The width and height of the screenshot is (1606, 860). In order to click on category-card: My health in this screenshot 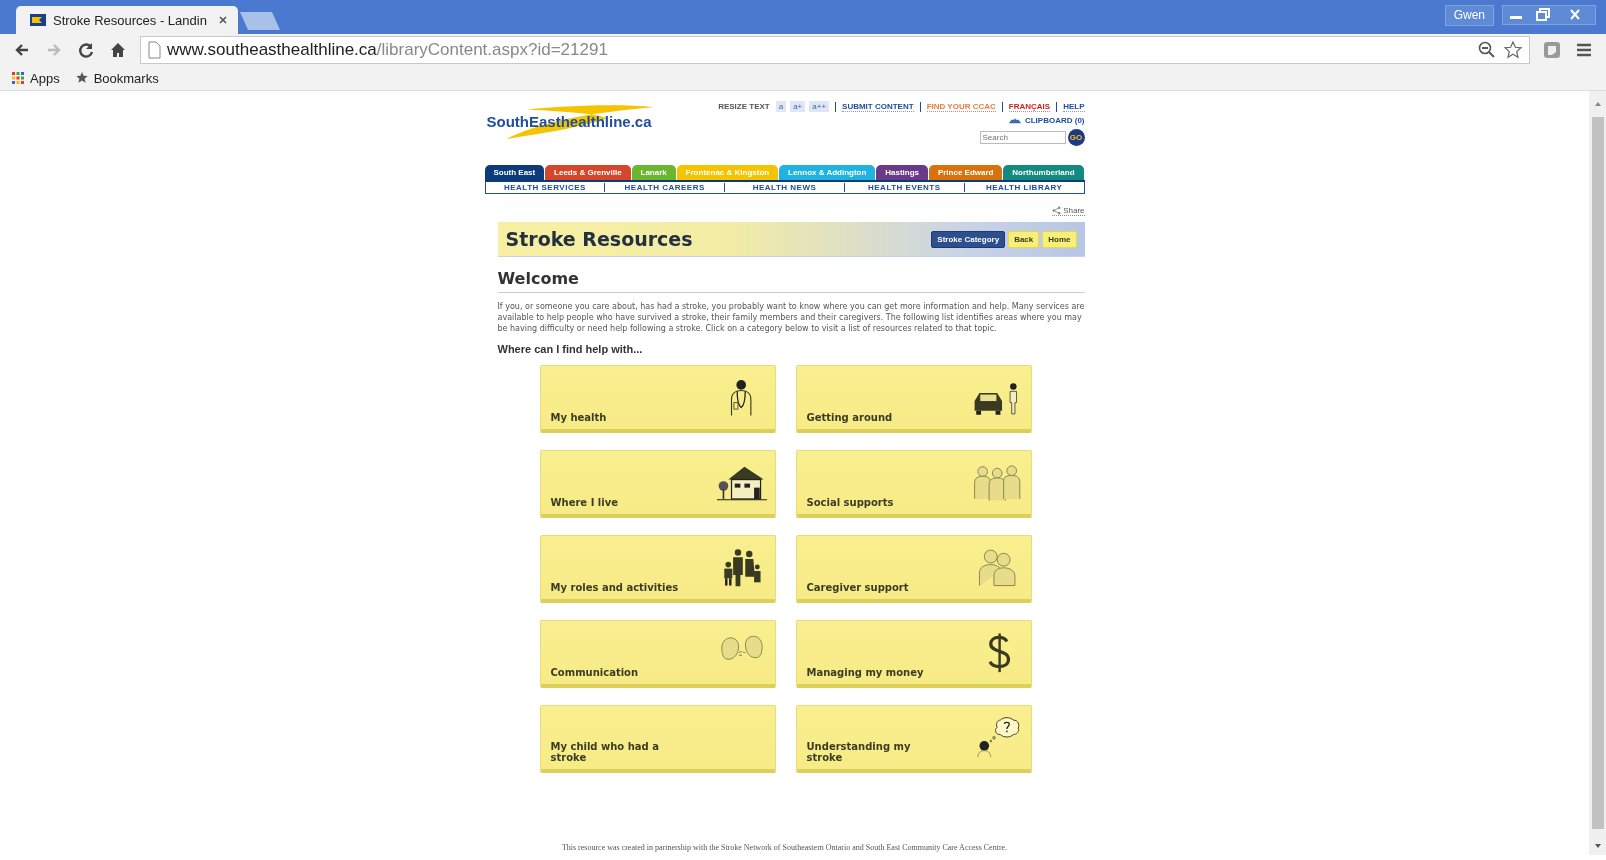, I will do `click(657, 399)`.